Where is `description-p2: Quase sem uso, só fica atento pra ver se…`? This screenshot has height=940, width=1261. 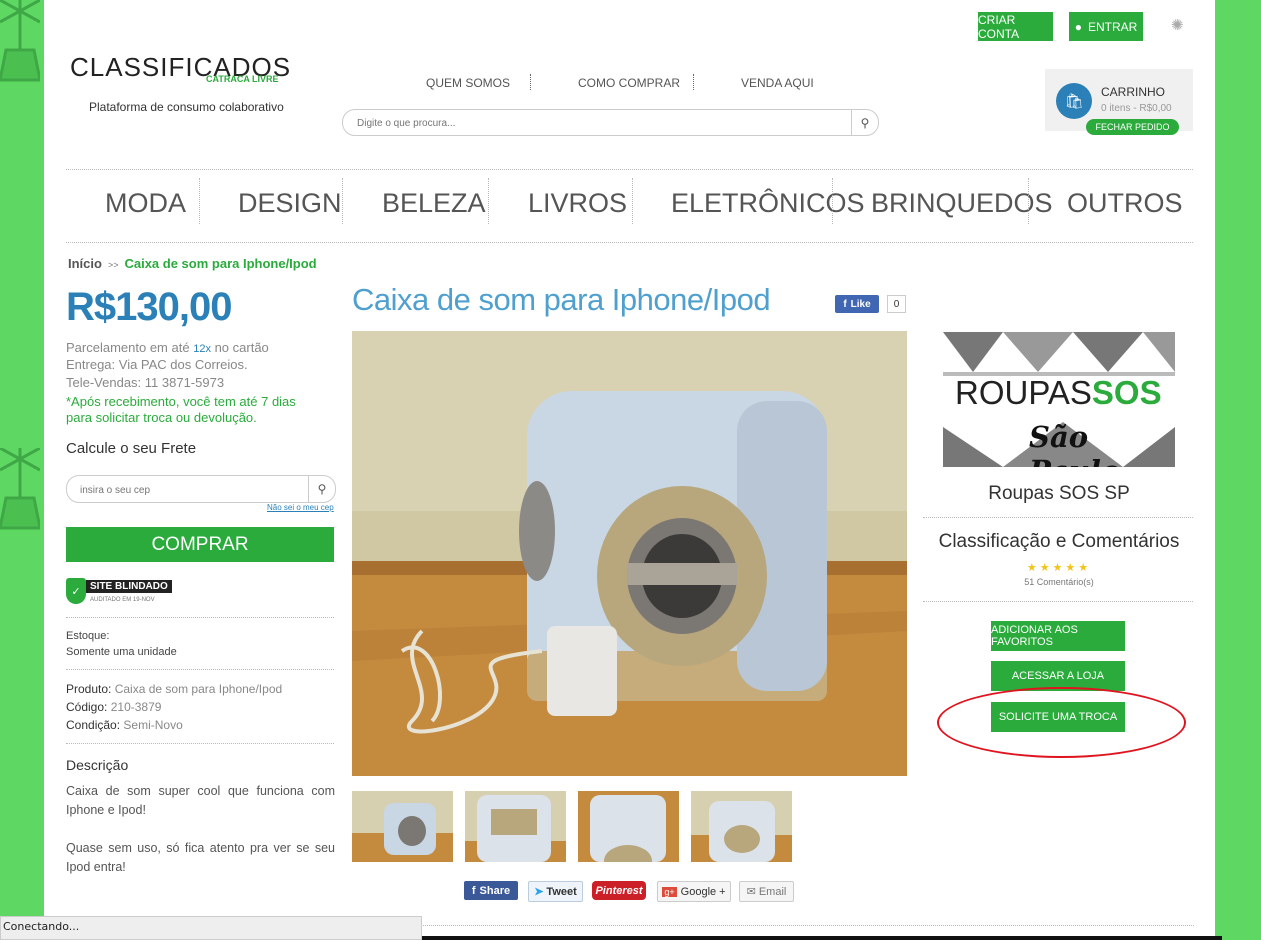 description-p2: Quase sem uso, só fica atento pra ver se… is located at coordinates (200, 857).